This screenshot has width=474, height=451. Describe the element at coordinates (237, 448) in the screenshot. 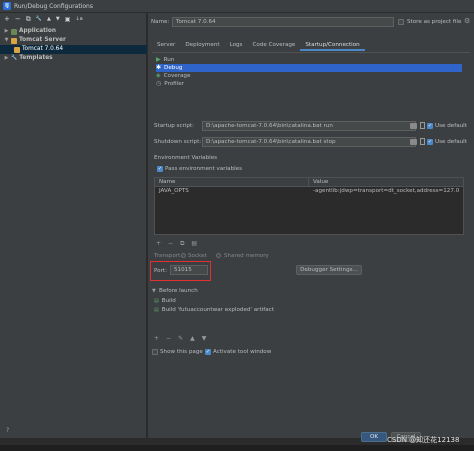

I see `bottom-strip` at that location.